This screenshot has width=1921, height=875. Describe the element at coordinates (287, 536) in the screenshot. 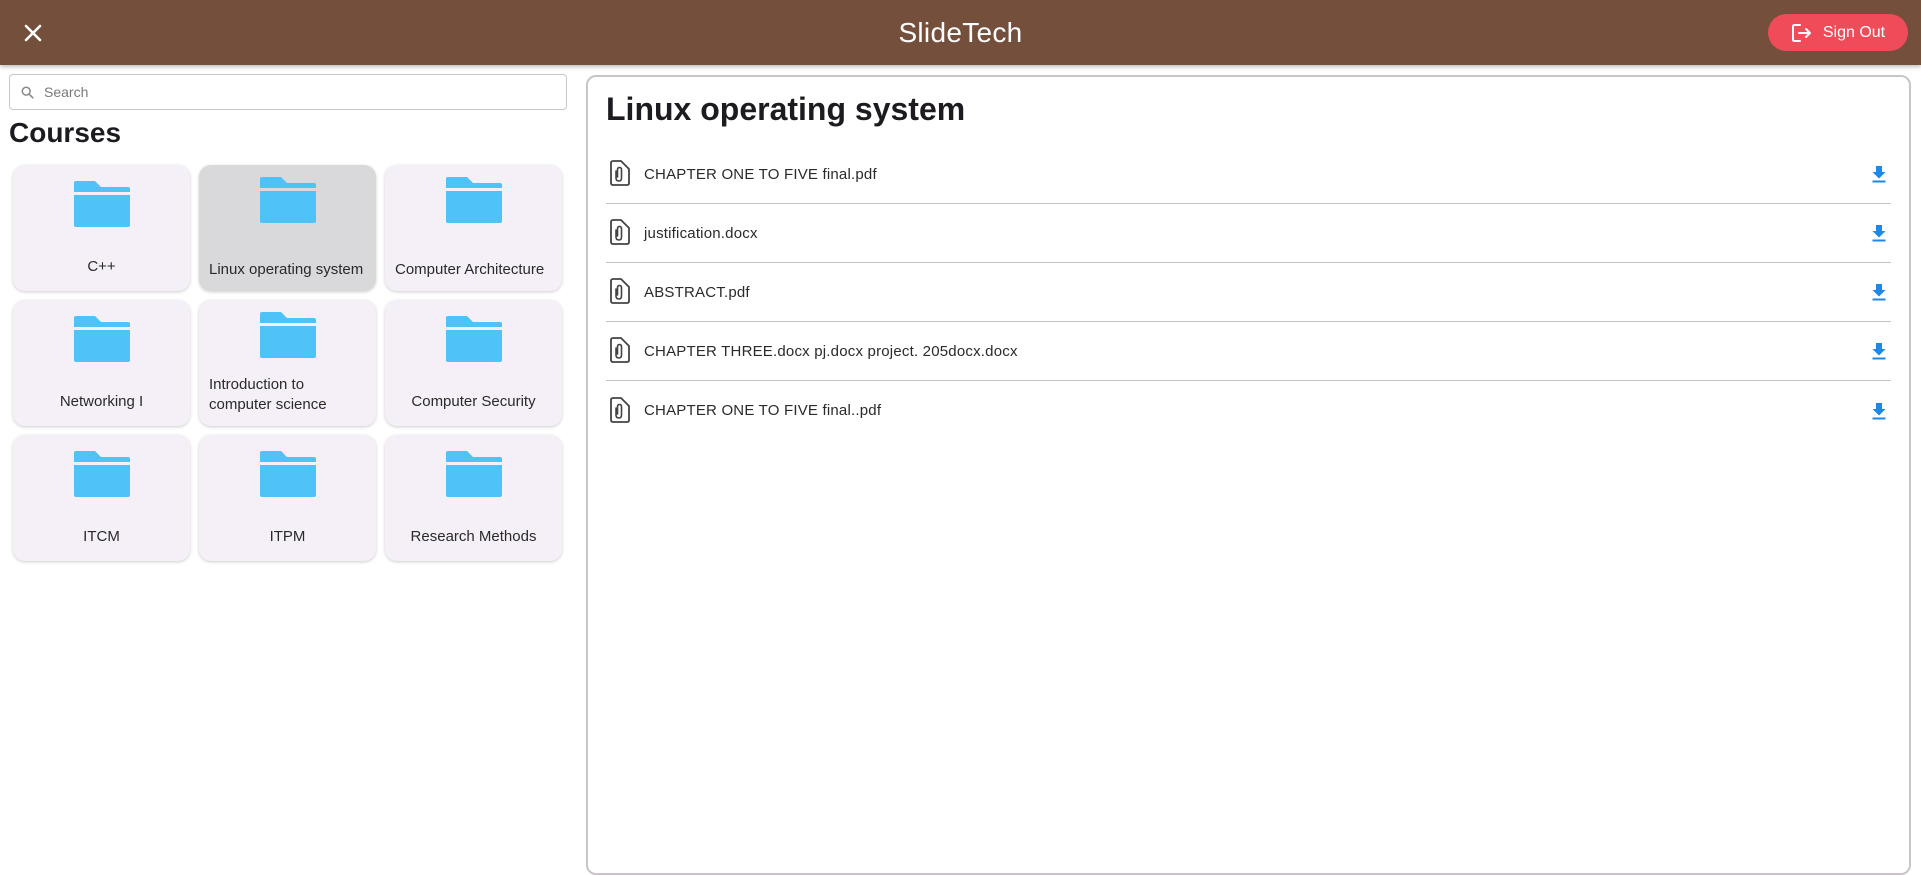

I see `course-label: ITPM` at that location.